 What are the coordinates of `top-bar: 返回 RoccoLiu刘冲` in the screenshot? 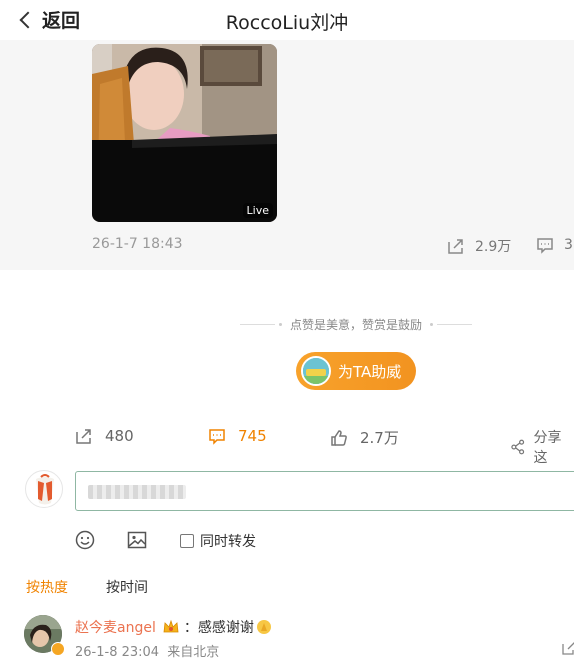 It's located at (287, 20).